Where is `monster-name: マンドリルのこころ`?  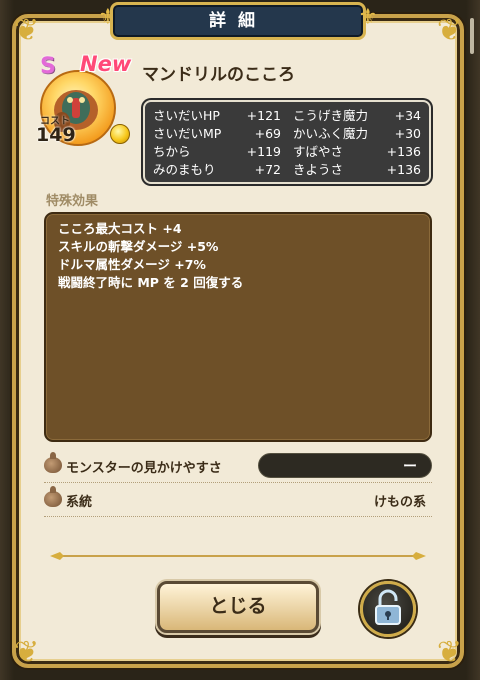
monster-name: マンドリルのこころ is located at coordinates (218, 75).